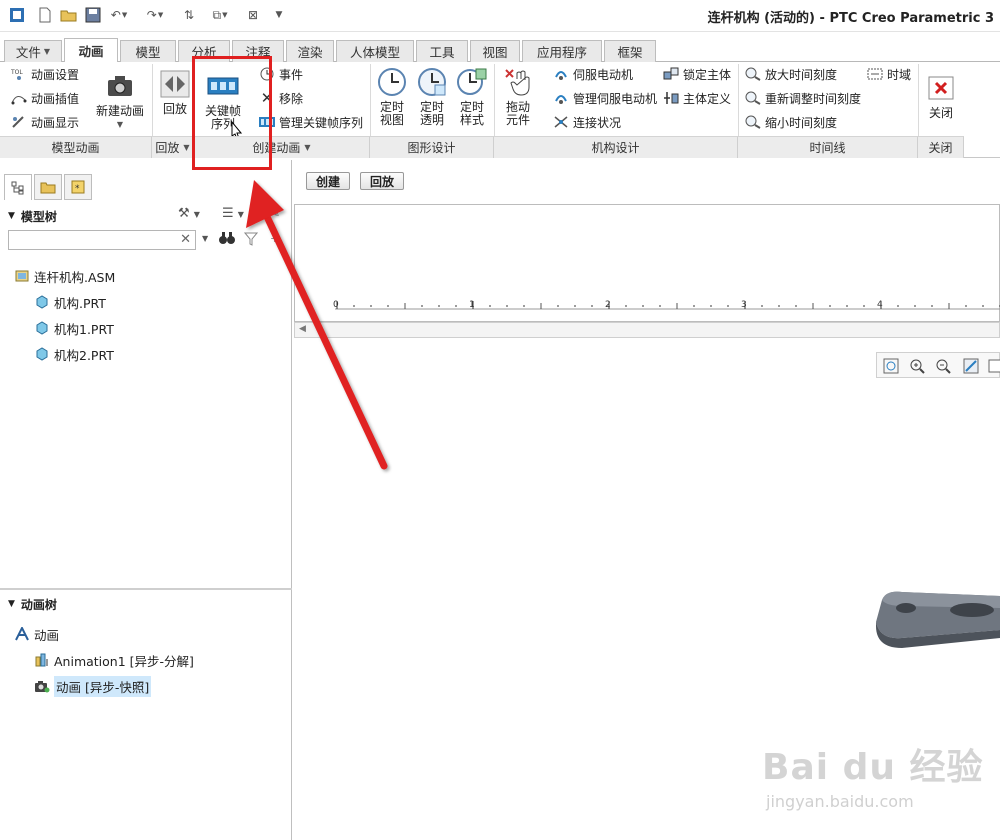  Describe the element at coordinates (120, 100) in the screenshot. I see `new-animation-button: 新建动画 ▼` at that location.